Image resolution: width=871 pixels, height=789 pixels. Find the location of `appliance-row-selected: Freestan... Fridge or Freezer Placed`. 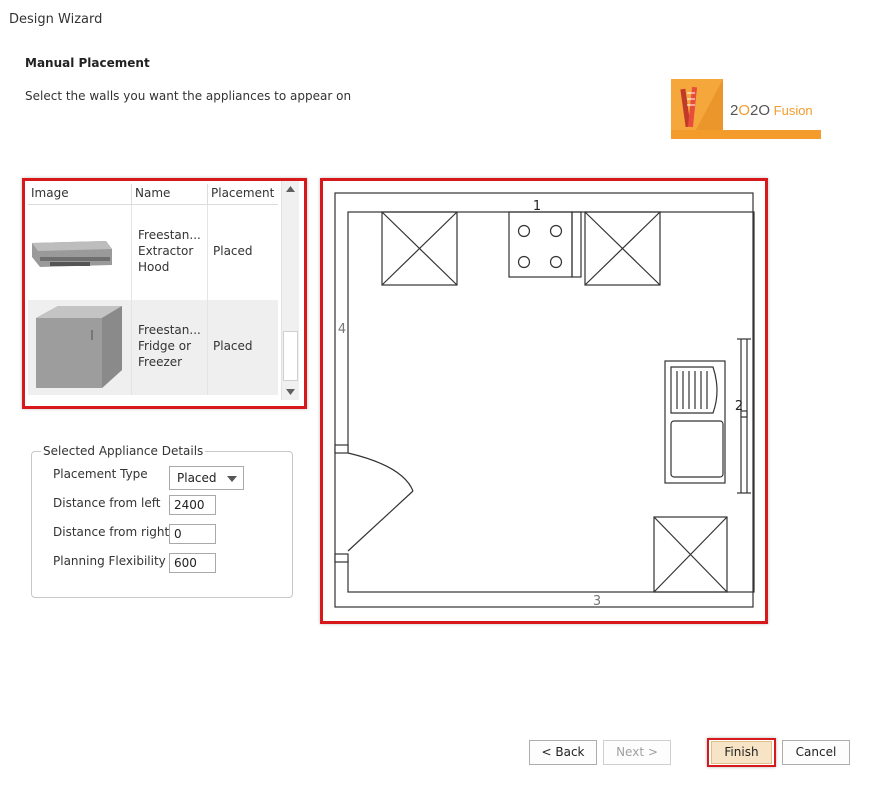

appliance-row-selected: Freestan... Fridge or Freezer Placed is located at coordinates (153, 347).